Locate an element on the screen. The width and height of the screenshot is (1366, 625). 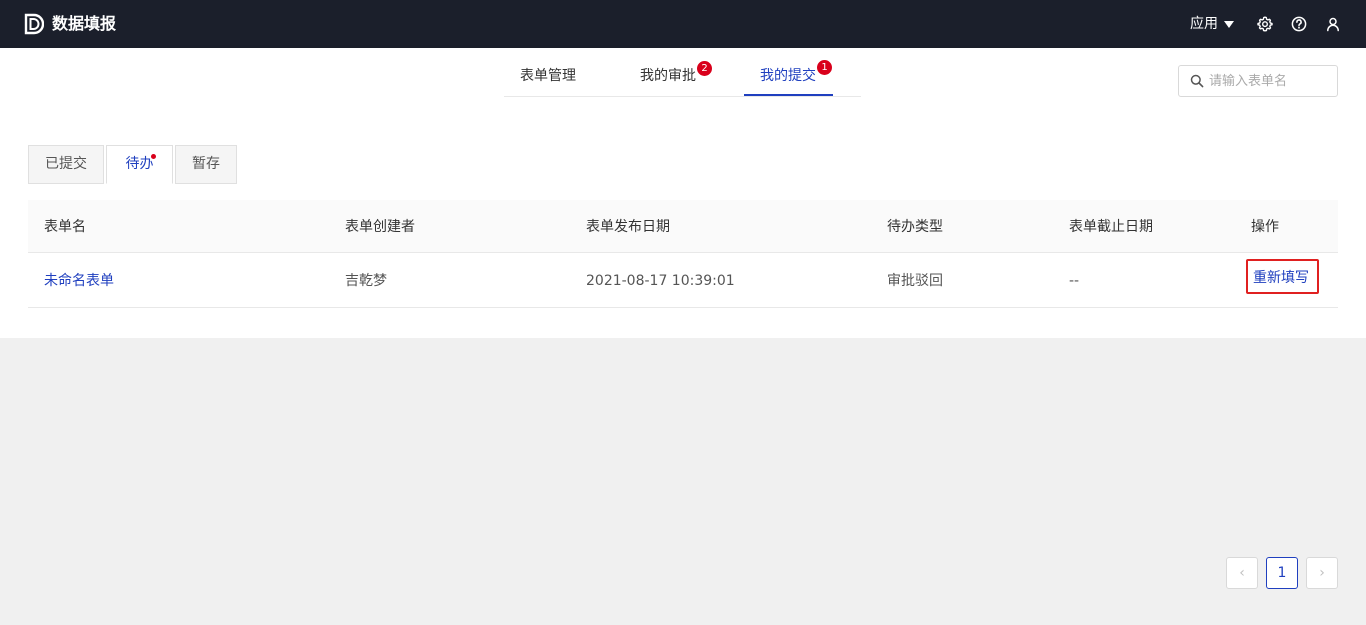
nav-bar: 表单管理 我的审批 2 我的提交 1 is located at coordinates (683, 80).